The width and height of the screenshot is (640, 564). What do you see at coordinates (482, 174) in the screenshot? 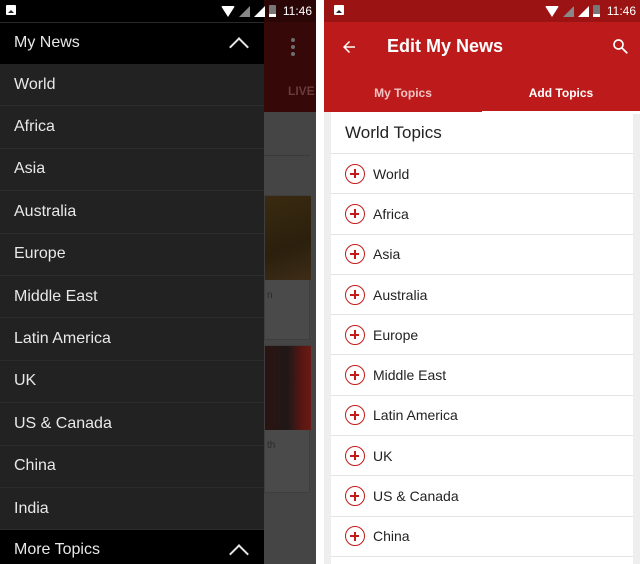
I see `topic-row-world: World` at bounding box center [482, 174].